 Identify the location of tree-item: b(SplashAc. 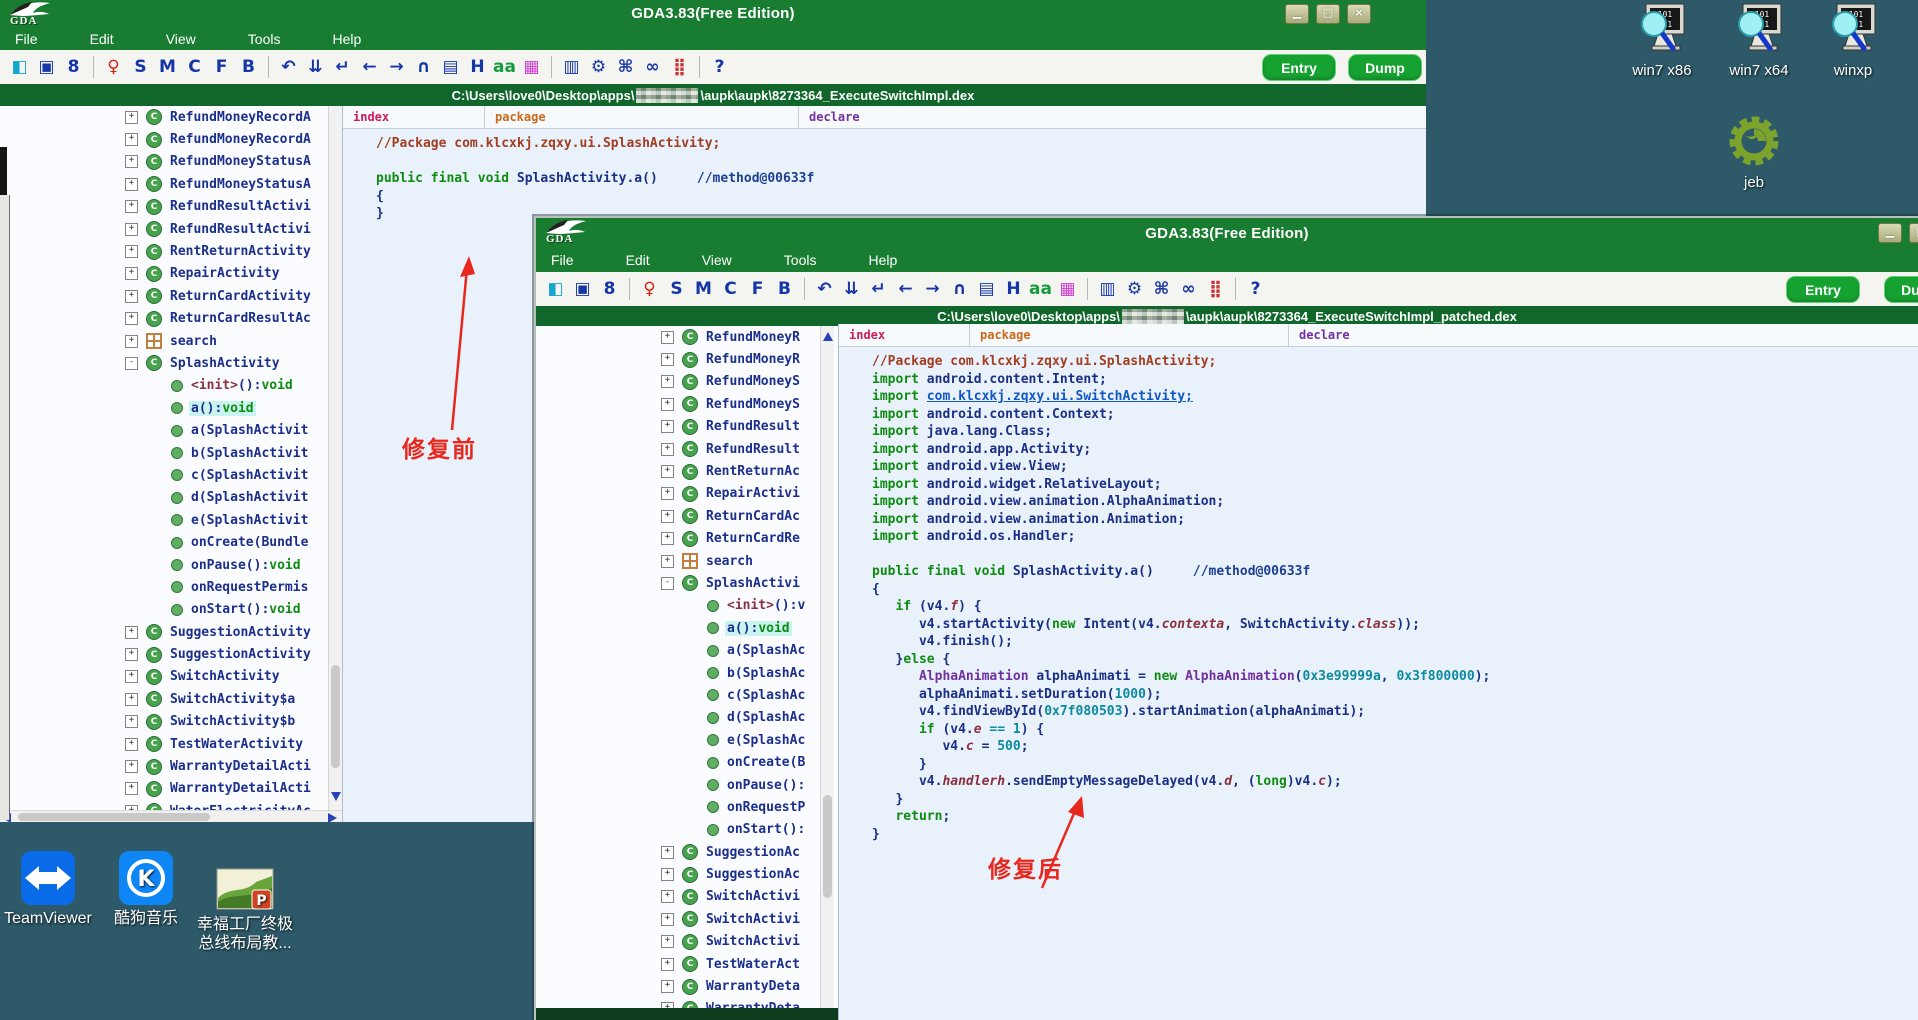
(687, 673).